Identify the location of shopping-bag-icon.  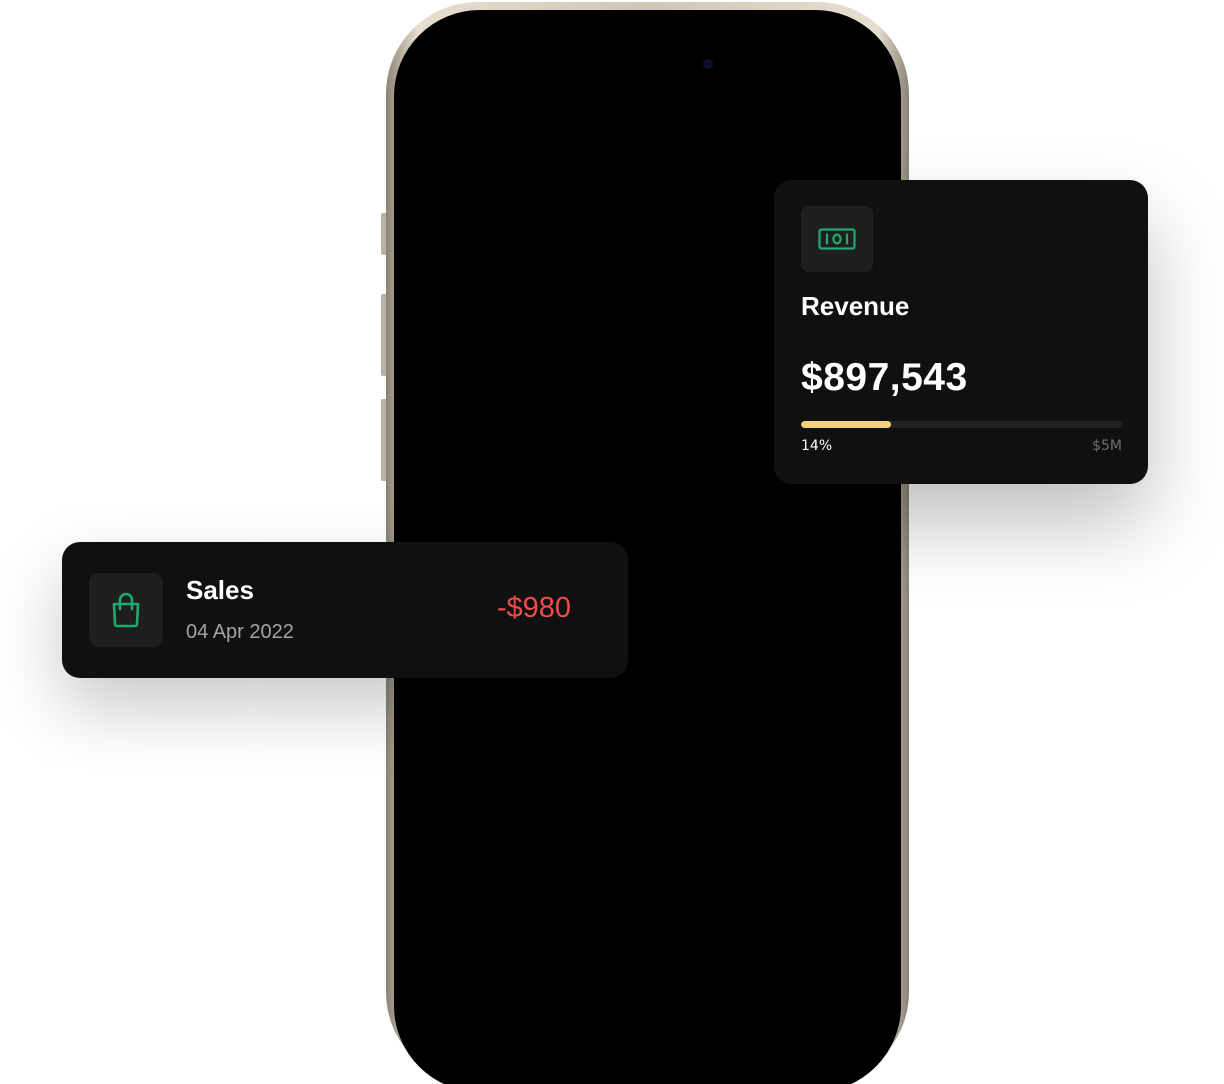
(126, 610).